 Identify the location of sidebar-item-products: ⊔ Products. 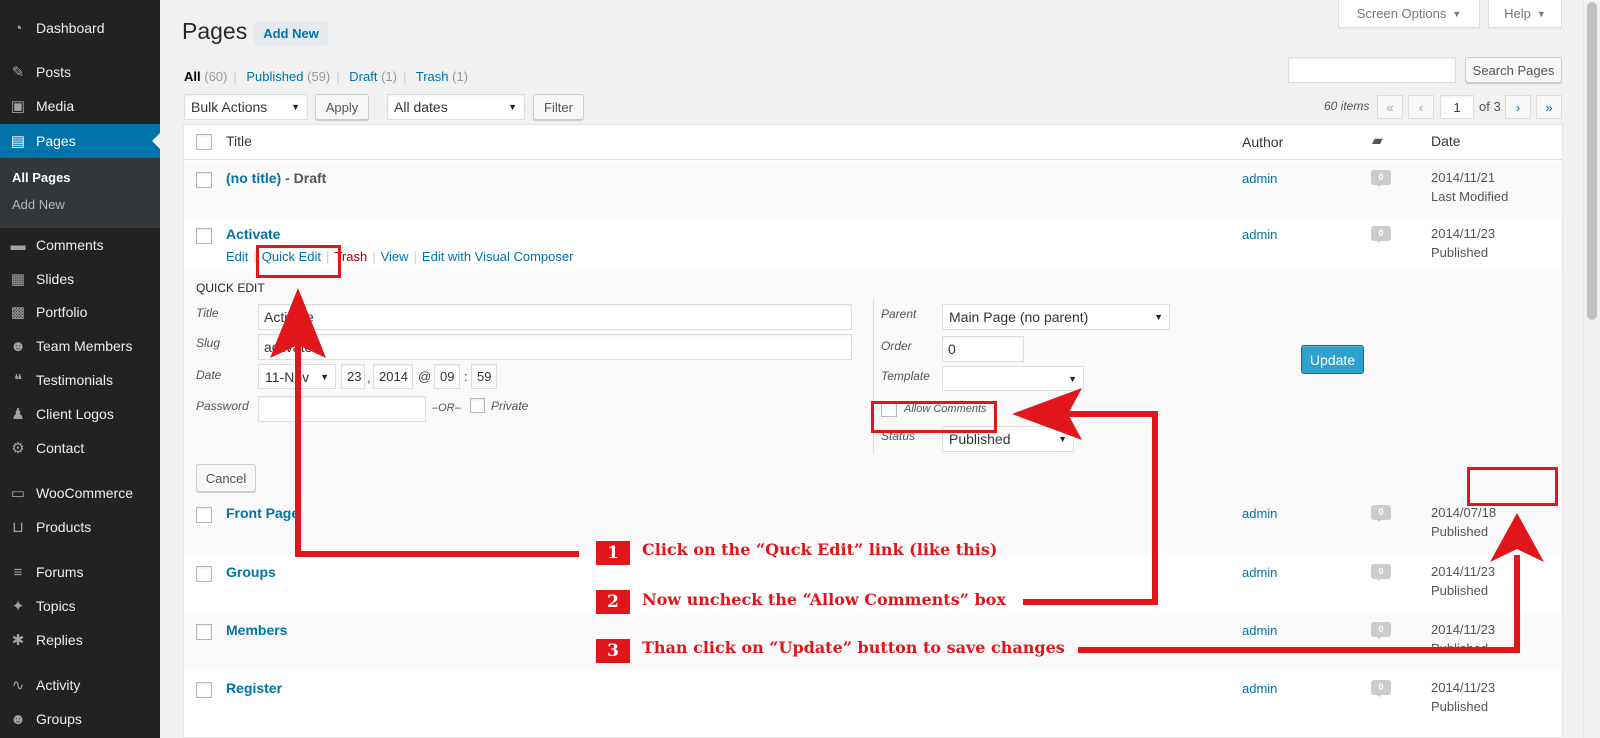
(80, 527).